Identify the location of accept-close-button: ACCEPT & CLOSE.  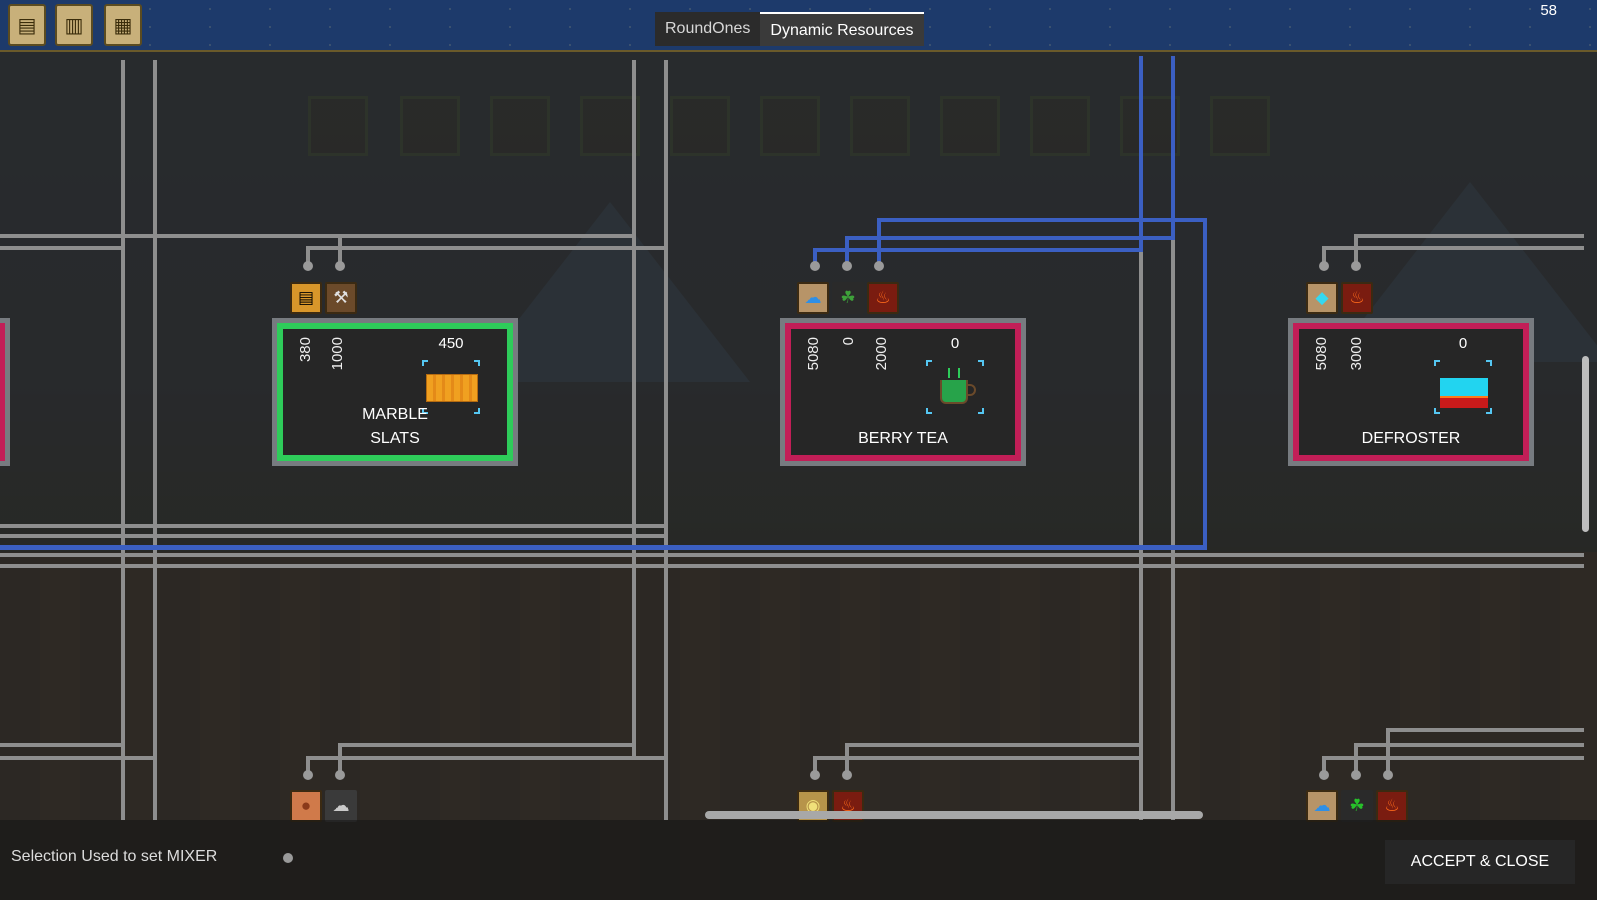
(1480, 862).